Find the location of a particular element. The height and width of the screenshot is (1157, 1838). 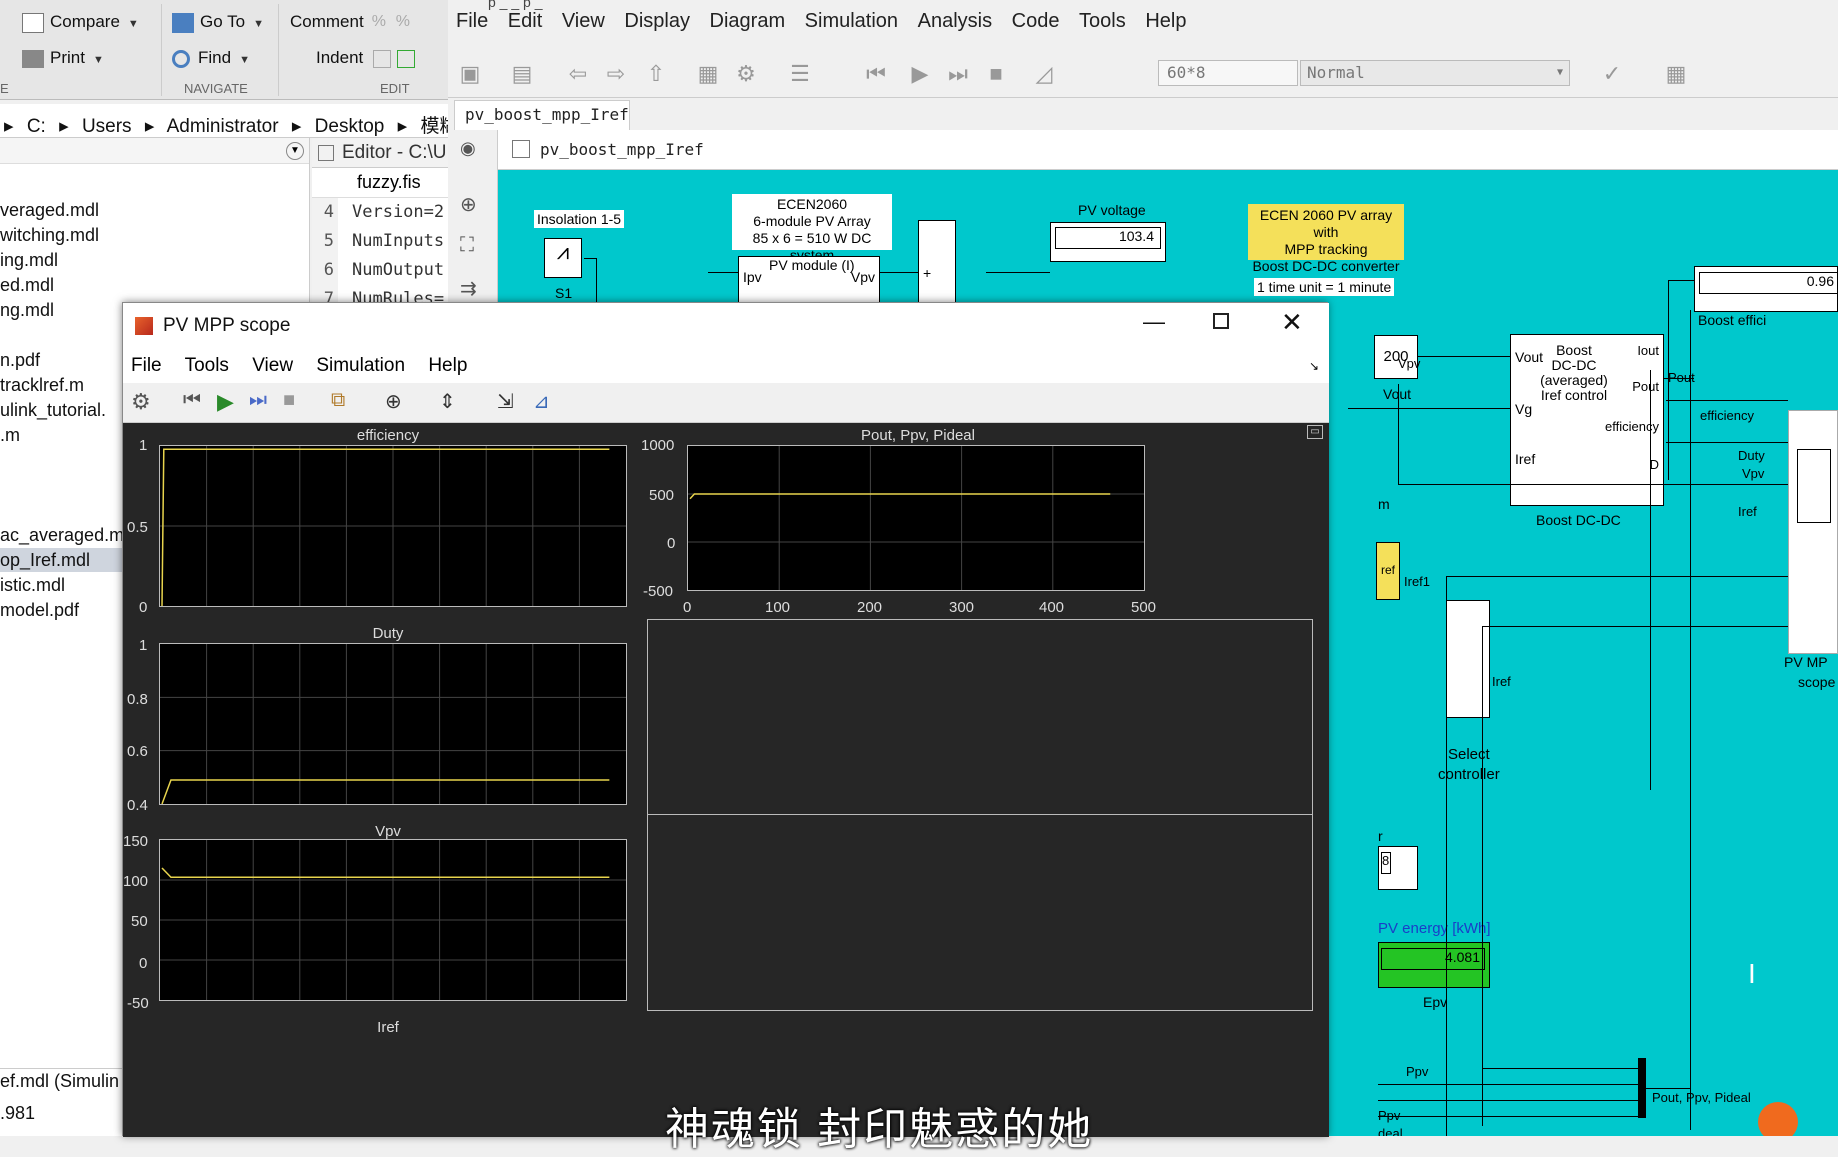

signal-builder-block: ⩘ is located at coordinates (563, 258).